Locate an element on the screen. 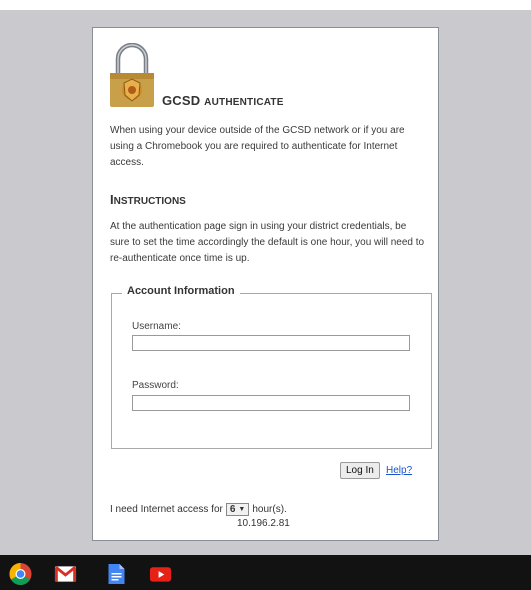 The width and height of the screenshot is (531, 590). access-suffix-text: hour(s). is located at coordinates (269, 509).